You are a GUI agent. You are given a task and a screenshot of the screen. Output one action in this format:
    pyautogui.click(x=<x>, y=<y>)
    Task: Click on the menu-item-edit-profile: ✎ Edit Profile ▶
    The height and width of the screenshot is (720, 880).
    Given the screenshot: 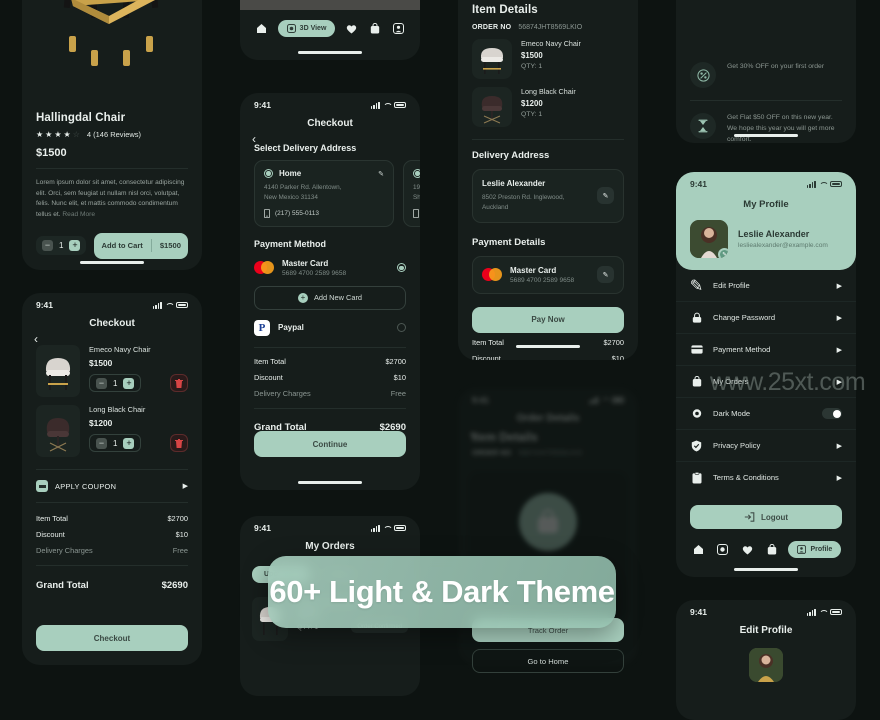 What is the action you would take?
    pyautogui.click(x=766, y=286)
    